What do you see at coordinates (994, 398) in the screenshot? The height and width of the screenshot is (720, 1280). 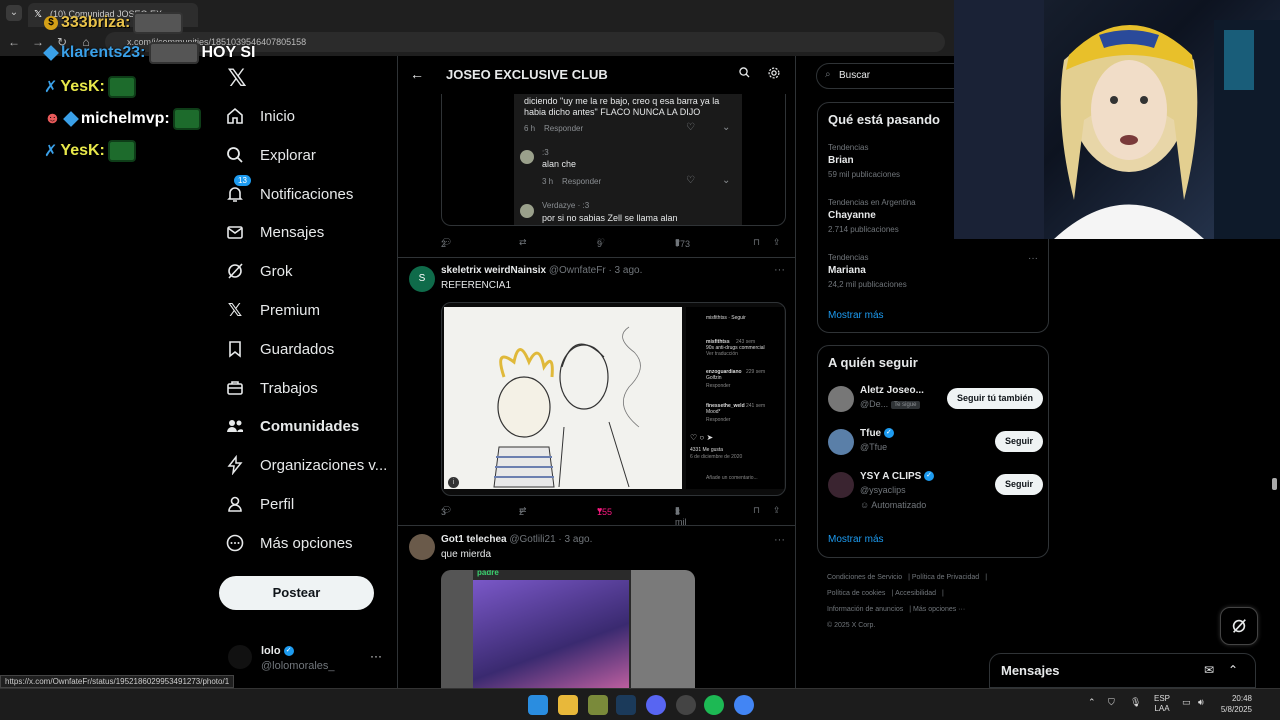 I see `follow-button: Seguir tú también` at bounding box center [994, 398].